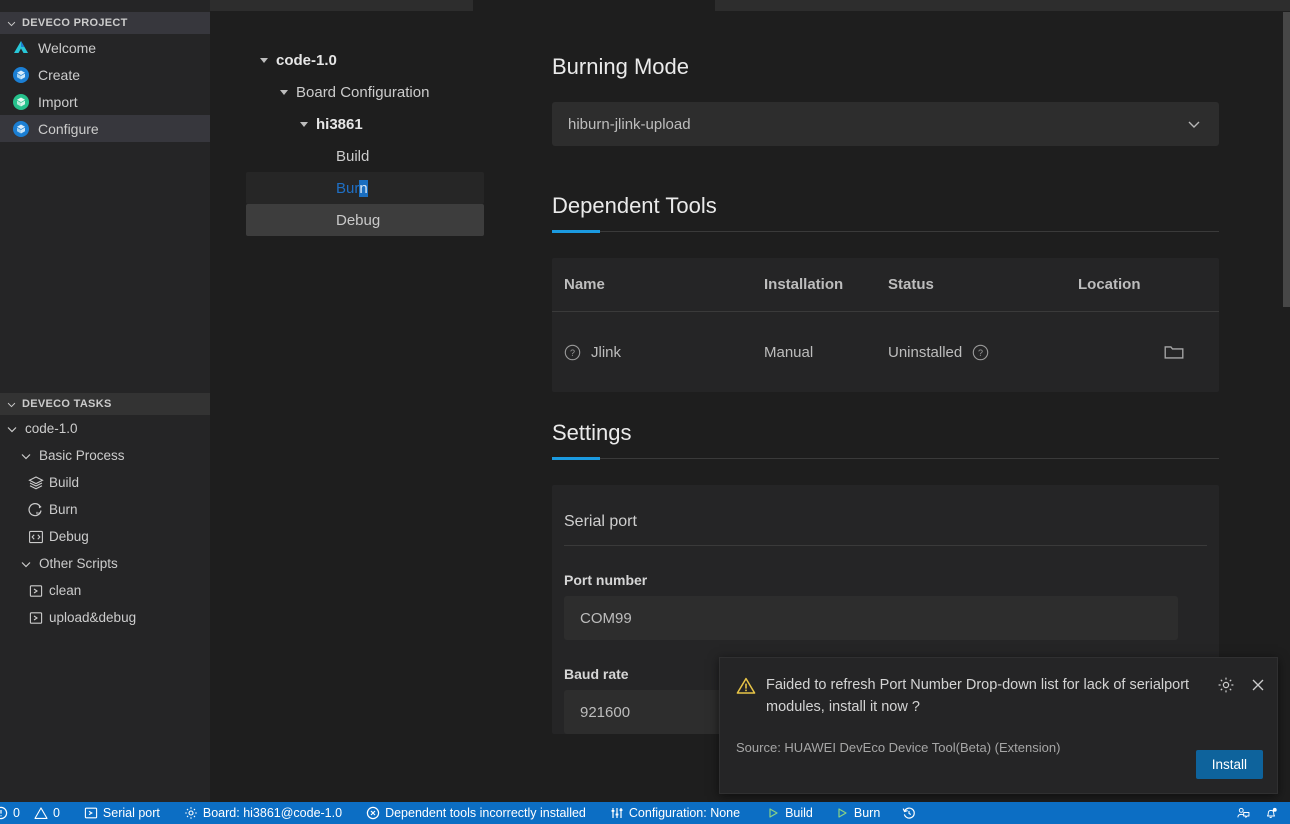 This screenshot has height=824, width=1290. What do you see at coordinates (21, 48) in the screenshot?
I see `welcome-logo-icon` at bounding box center [21, 48].